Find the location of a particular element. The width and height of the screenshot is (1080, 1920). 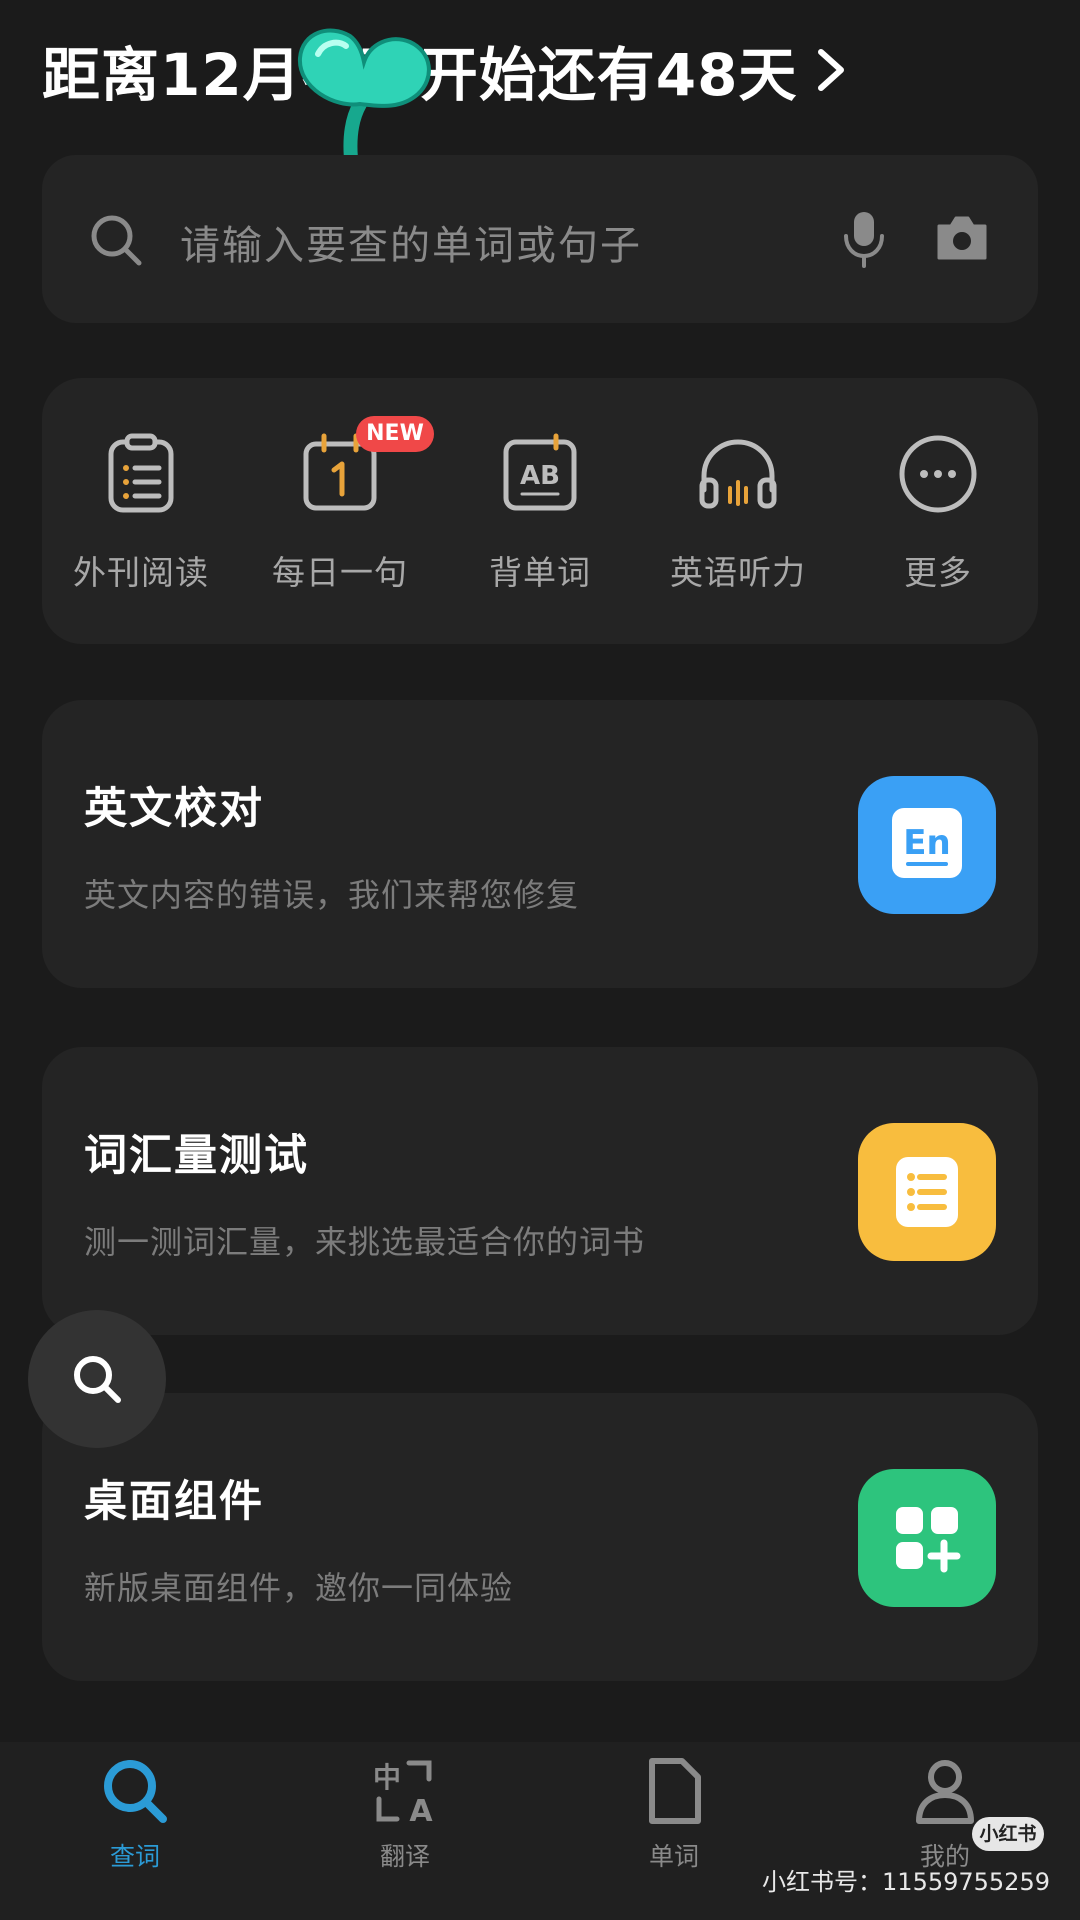

tool-label: 外刊阅读 is located at coordinates (141, 572).